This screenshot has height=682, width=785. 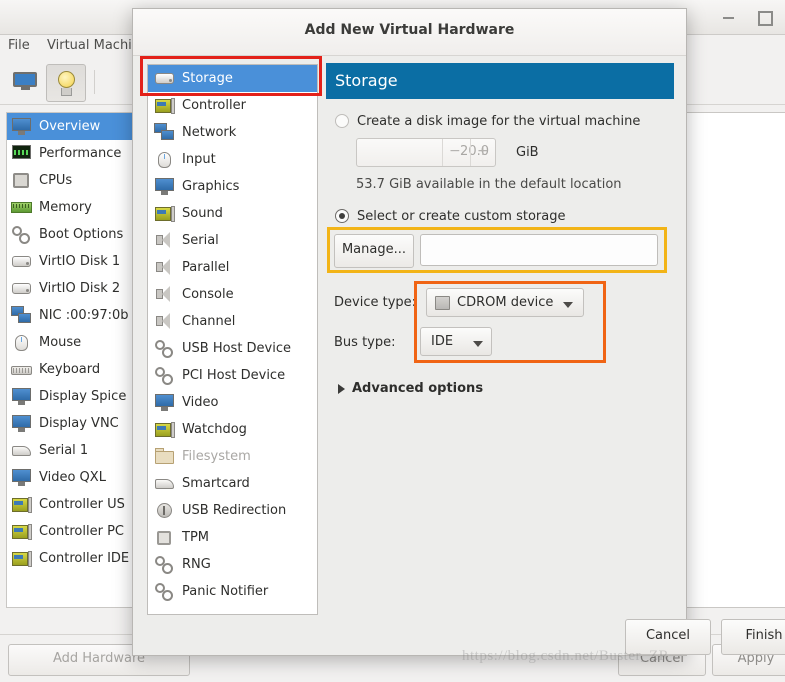 I want to click on hardware-item-label: Display VNC, so click(x=79, y=423).